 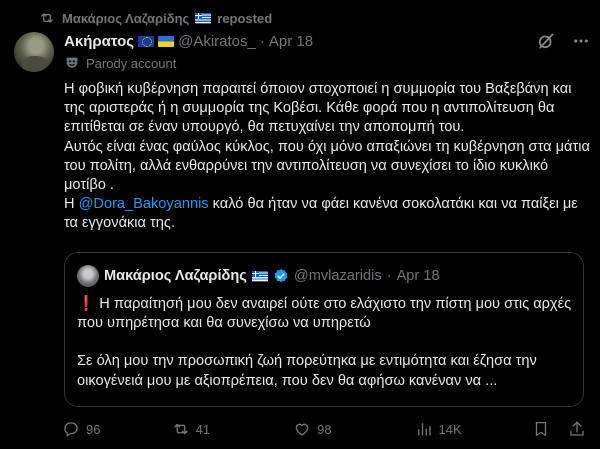 I want to click on repost-indicator: Μακάριος Λαζαρίδης reposted, so click(x=155, y=18).